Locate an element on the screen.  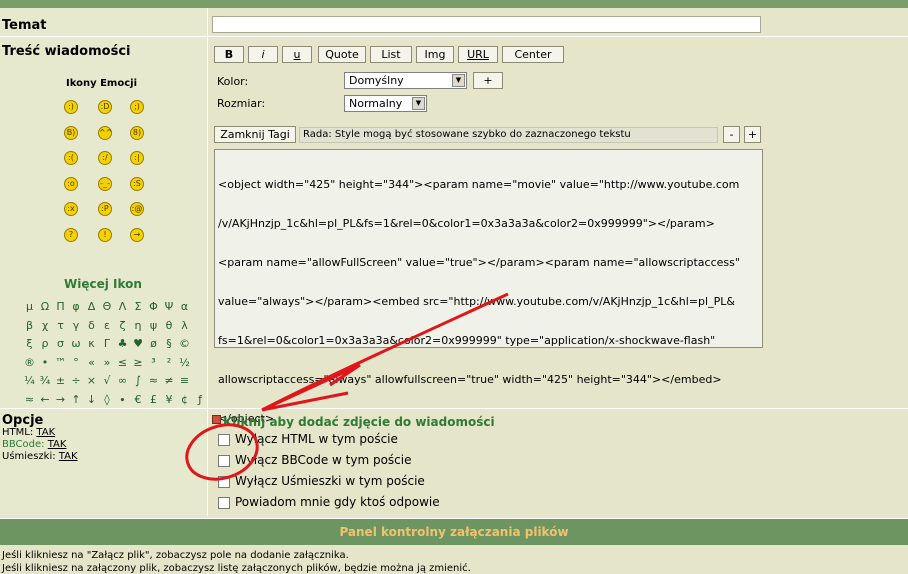
attachments-panel-title: Panel kontrolny załączania plików is located at coordinates (454, 532).